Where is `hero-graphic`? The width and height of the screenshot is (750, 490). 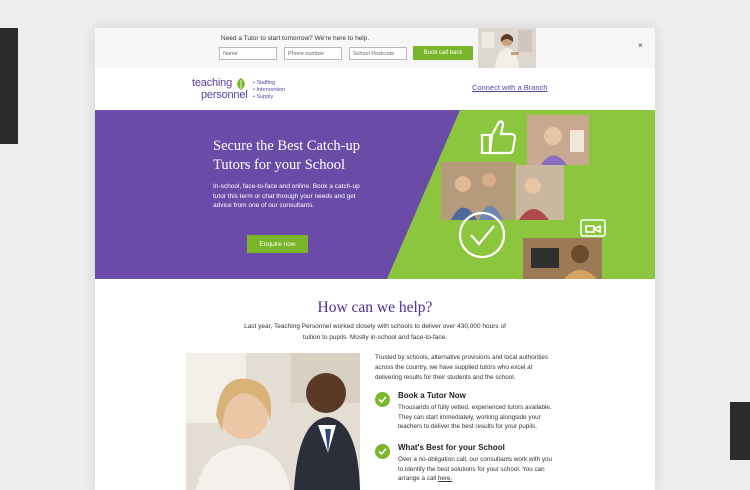 hero-graphic is located at coordinates (521, 194).